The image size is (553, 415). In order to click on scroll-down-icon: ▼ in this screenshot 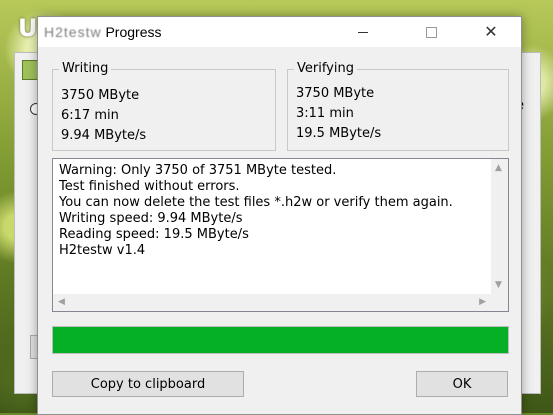, I will do `click(498, 285)`.